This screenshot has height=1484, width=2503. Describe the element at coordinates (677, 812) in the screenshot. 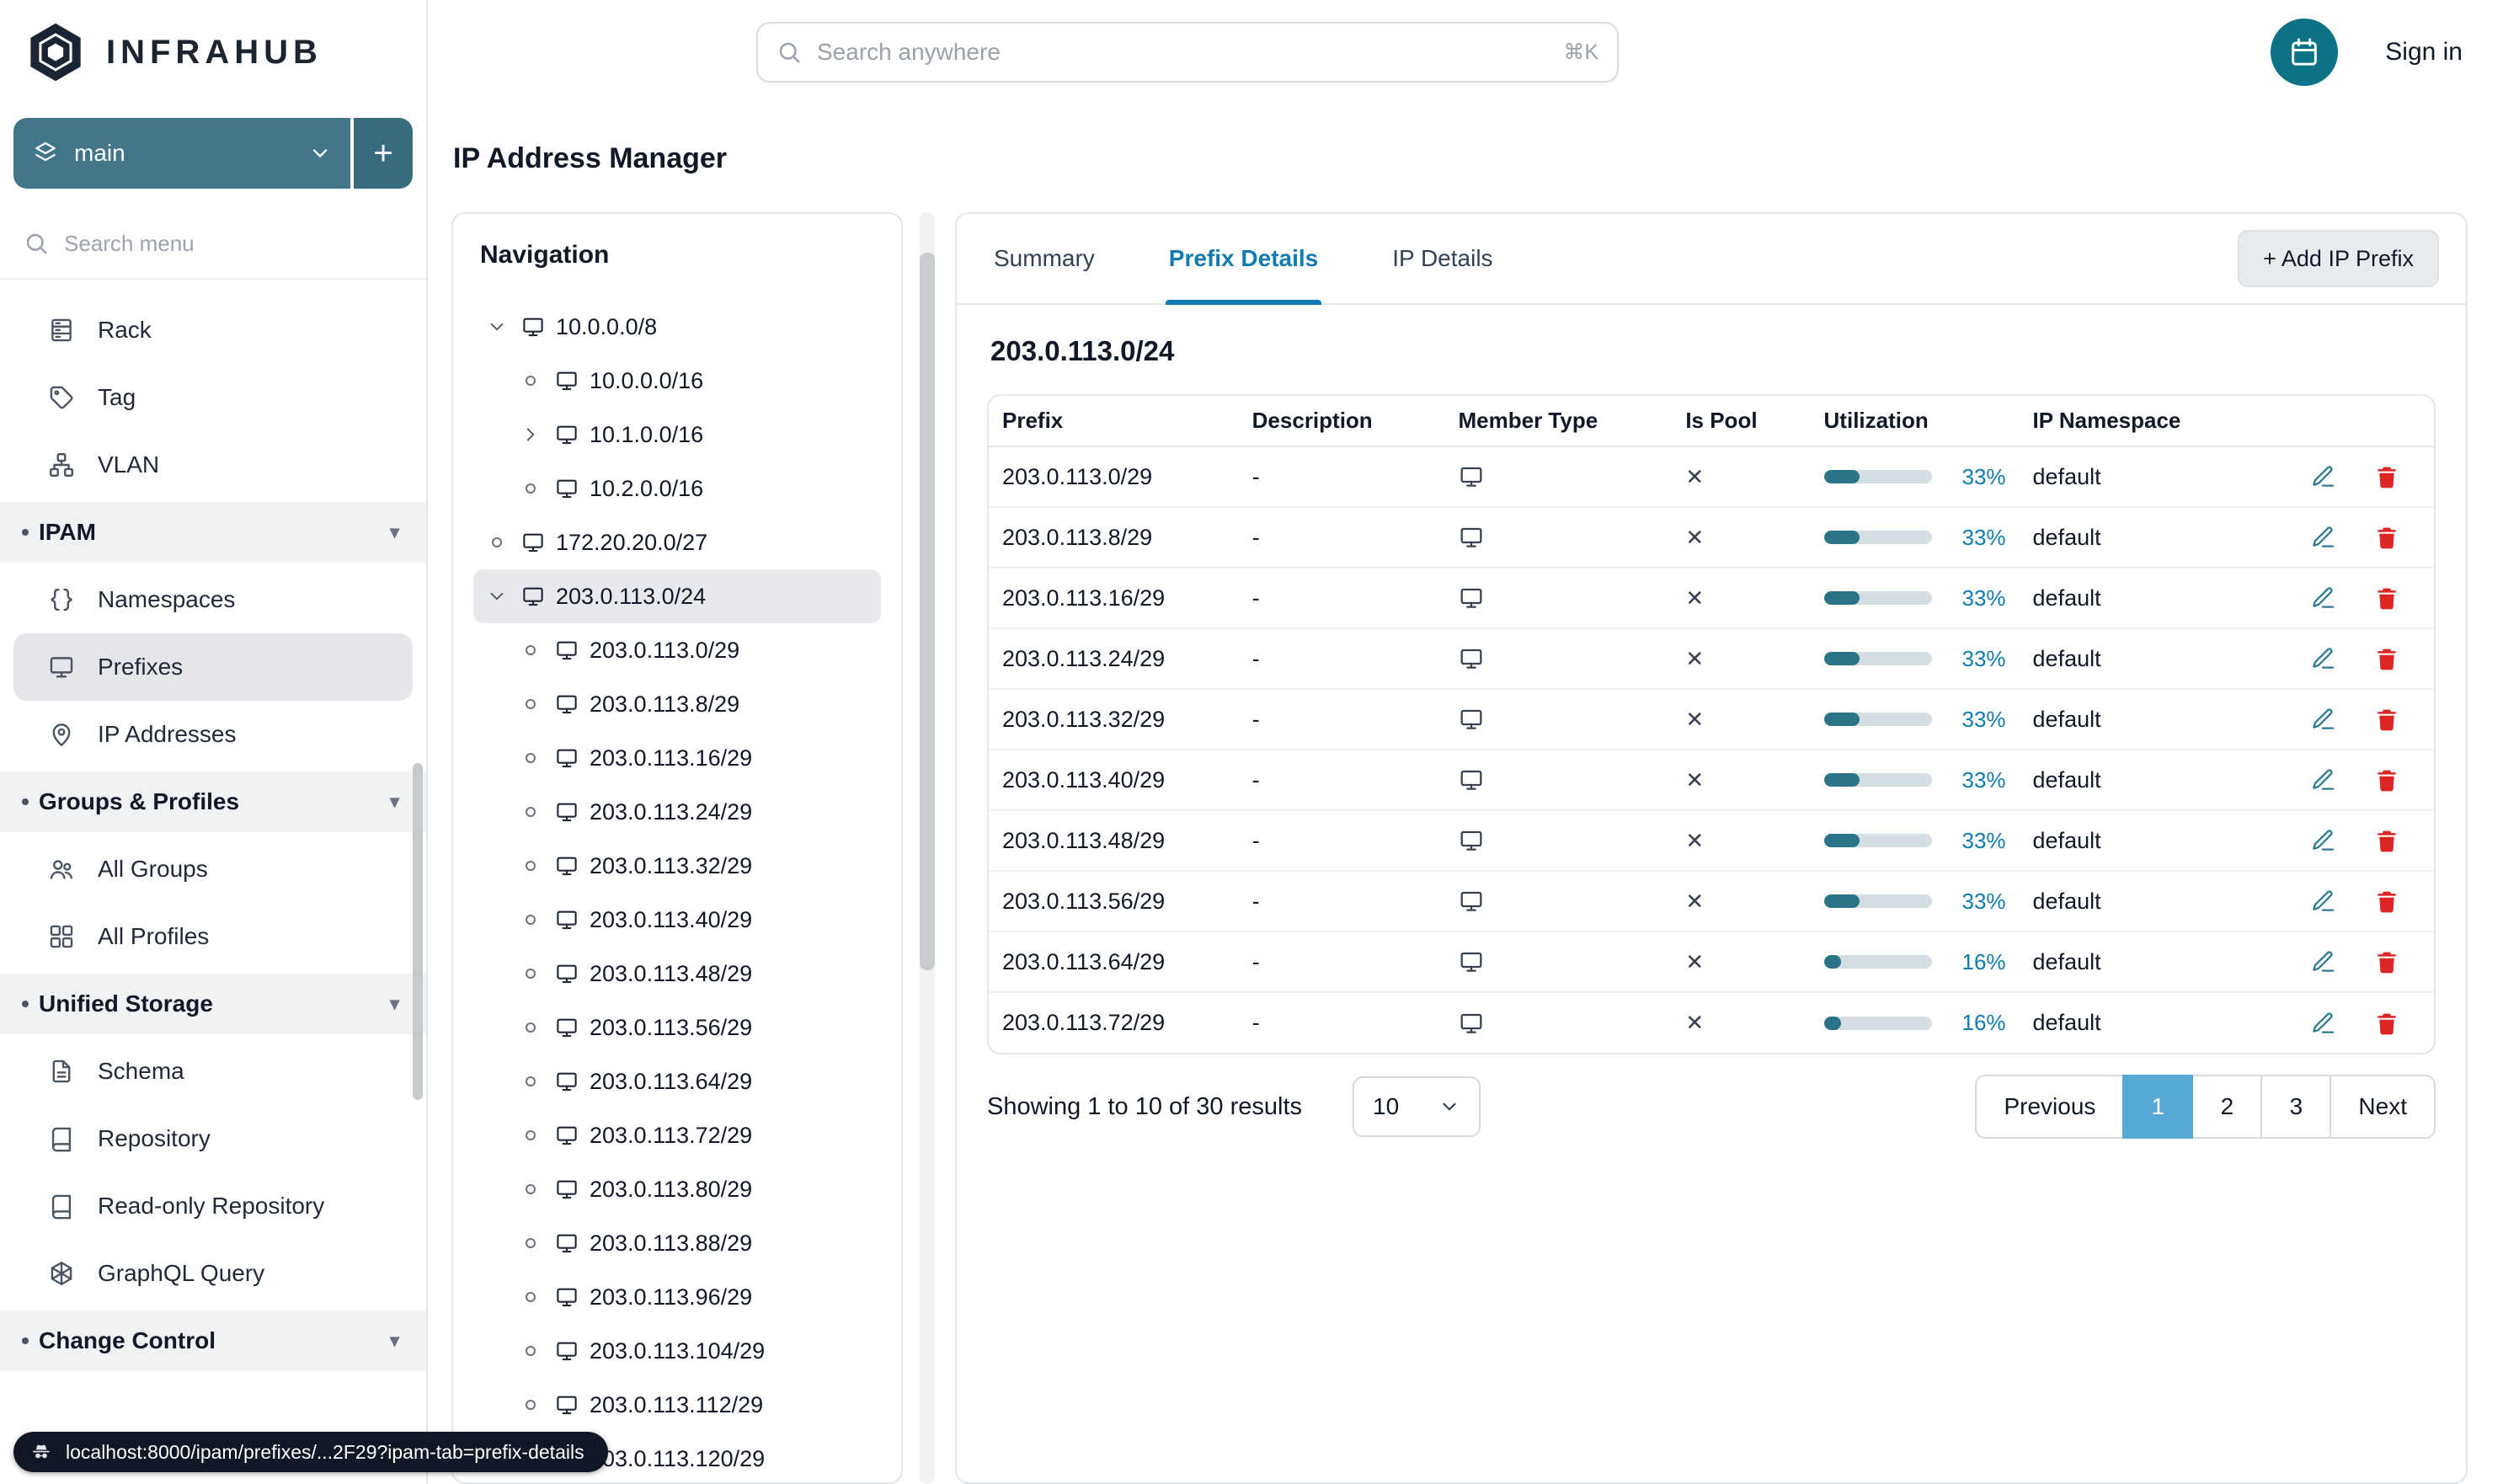

I see `tree-item: 203.0.113.24/29` at that location.